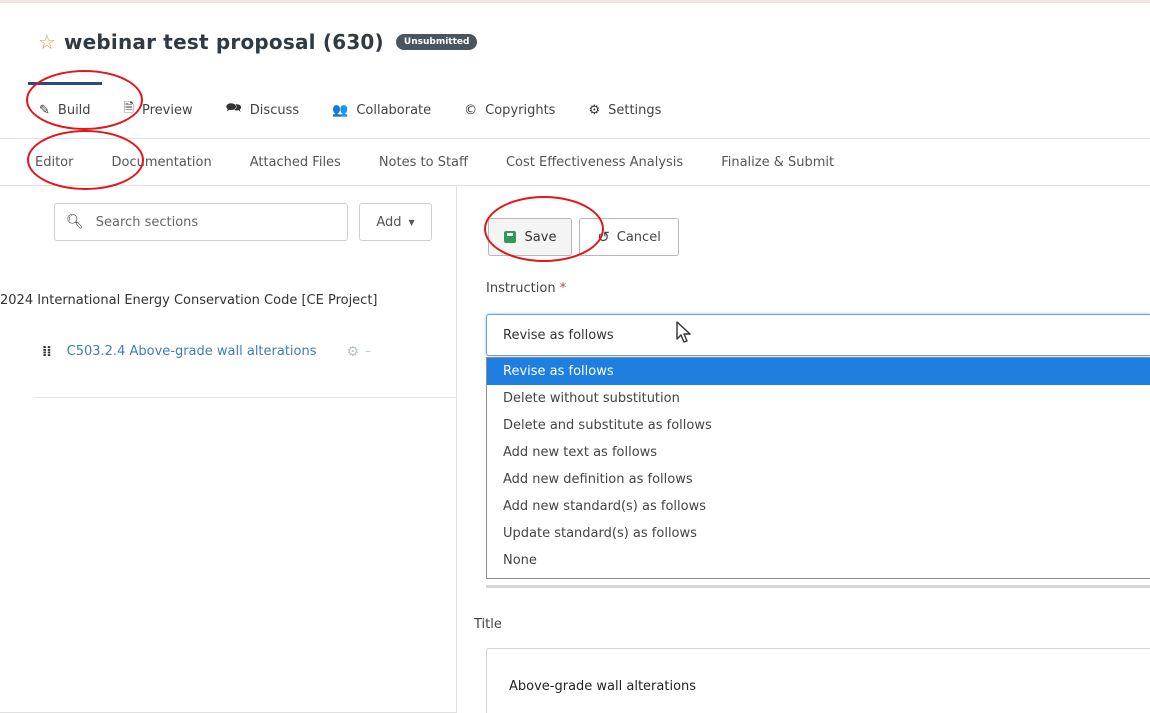 The width and height of the screenshot is (1150, 713). I want to click on tab-collaborate-label: Collaborate, so click(394, 110).